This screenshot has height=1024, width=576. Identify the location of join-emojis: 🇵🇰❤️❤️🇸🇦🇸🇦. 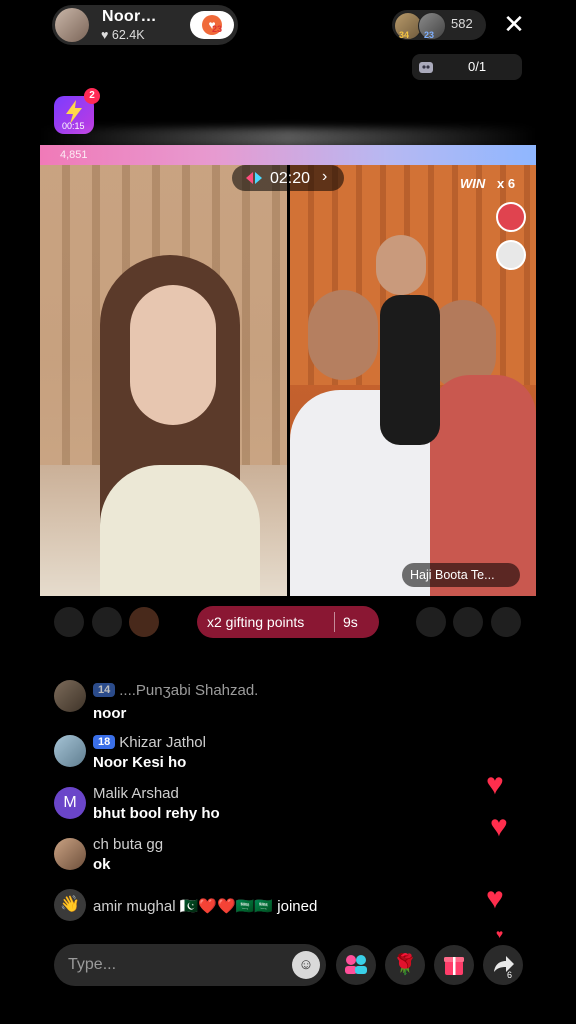
(226, 906).